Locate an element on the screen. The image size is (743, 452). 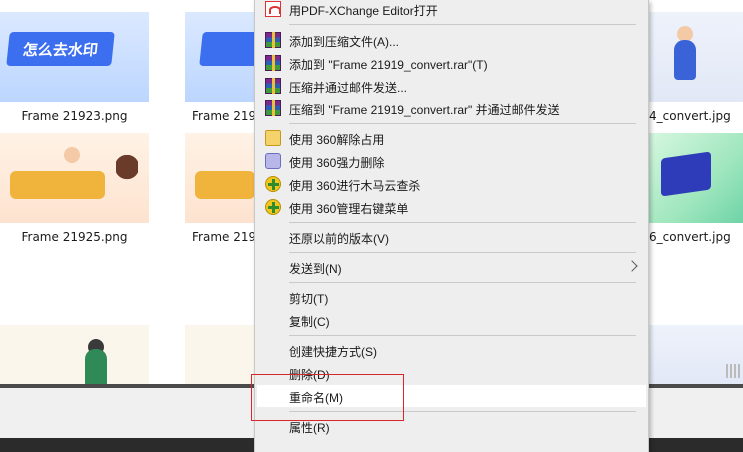
menu-item-open-with-pdf-xchange: 用PDF-XChange Editor打开 is located at coordinates (451, 10).